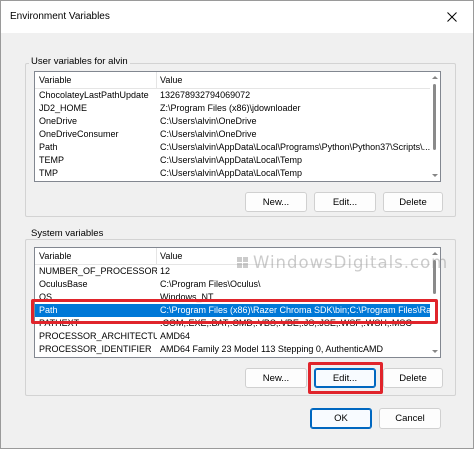  I want to click on table-row: OneDrive C:\Users\alvin\OneDrive, so click(237, 121).